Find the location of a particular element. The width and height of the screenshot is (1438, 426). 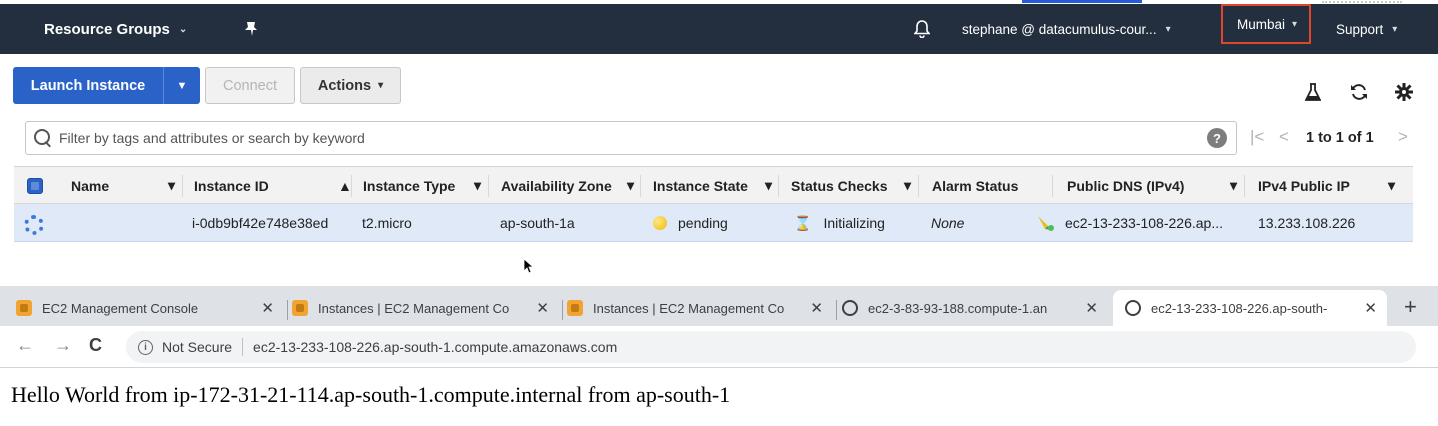

column-header-label: Status Checks is located at coordinates (839, 185).